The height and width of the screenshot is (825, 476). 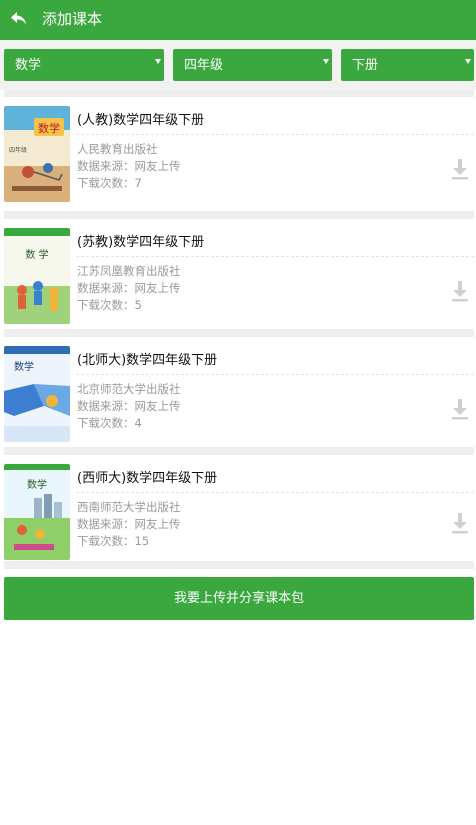 I want to click on book-meta: 北京师范大学出版社 数据来源：网友上传 下载次数：4, so click(x=129, y=406).